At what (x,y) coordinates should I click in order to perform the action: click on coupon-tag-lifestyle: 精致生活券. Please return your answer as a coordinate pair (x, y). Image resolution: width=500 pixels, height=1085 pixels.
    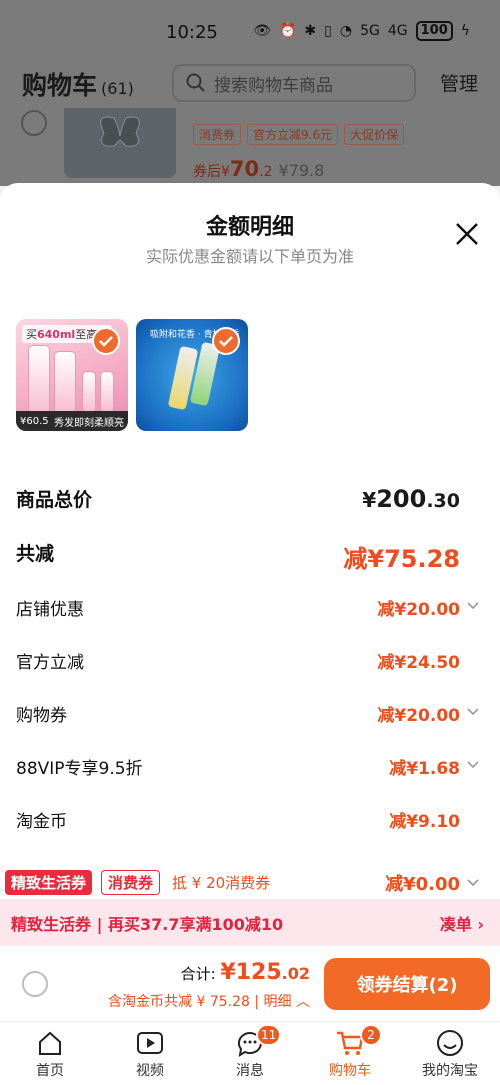
    Looking at the image, I should click on (49, 882).